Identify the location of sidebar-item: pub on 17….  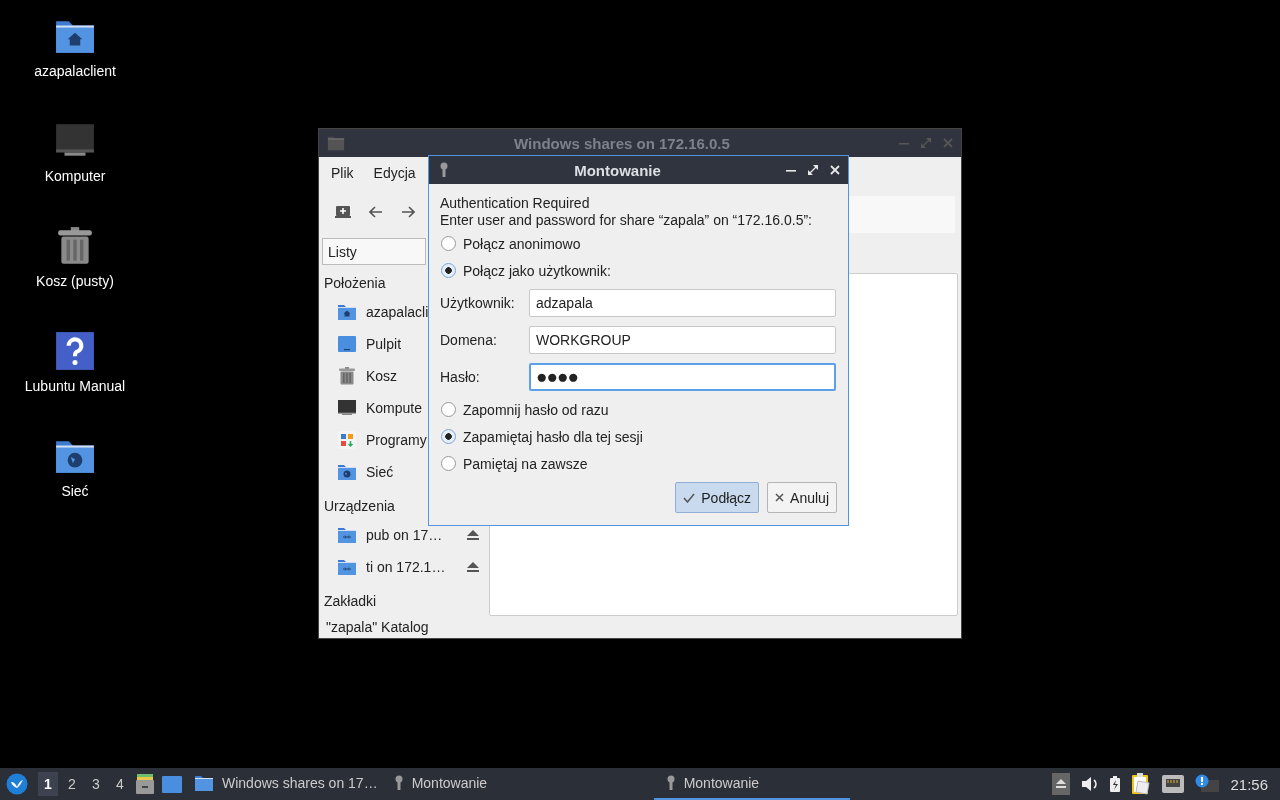
(404, 535).